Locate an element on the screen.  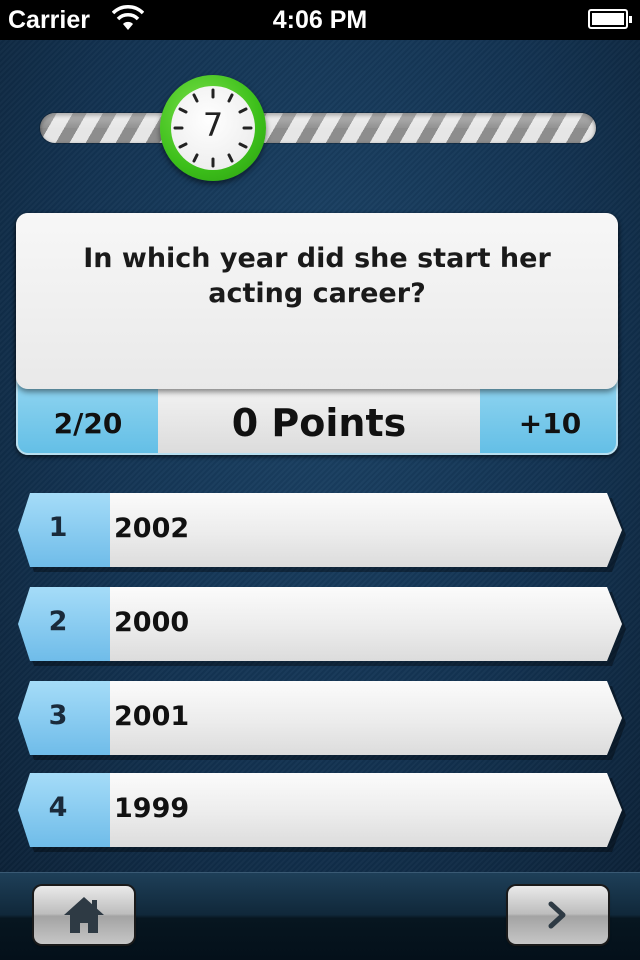
chevron-right-icon is located at coordinates (557, 915).